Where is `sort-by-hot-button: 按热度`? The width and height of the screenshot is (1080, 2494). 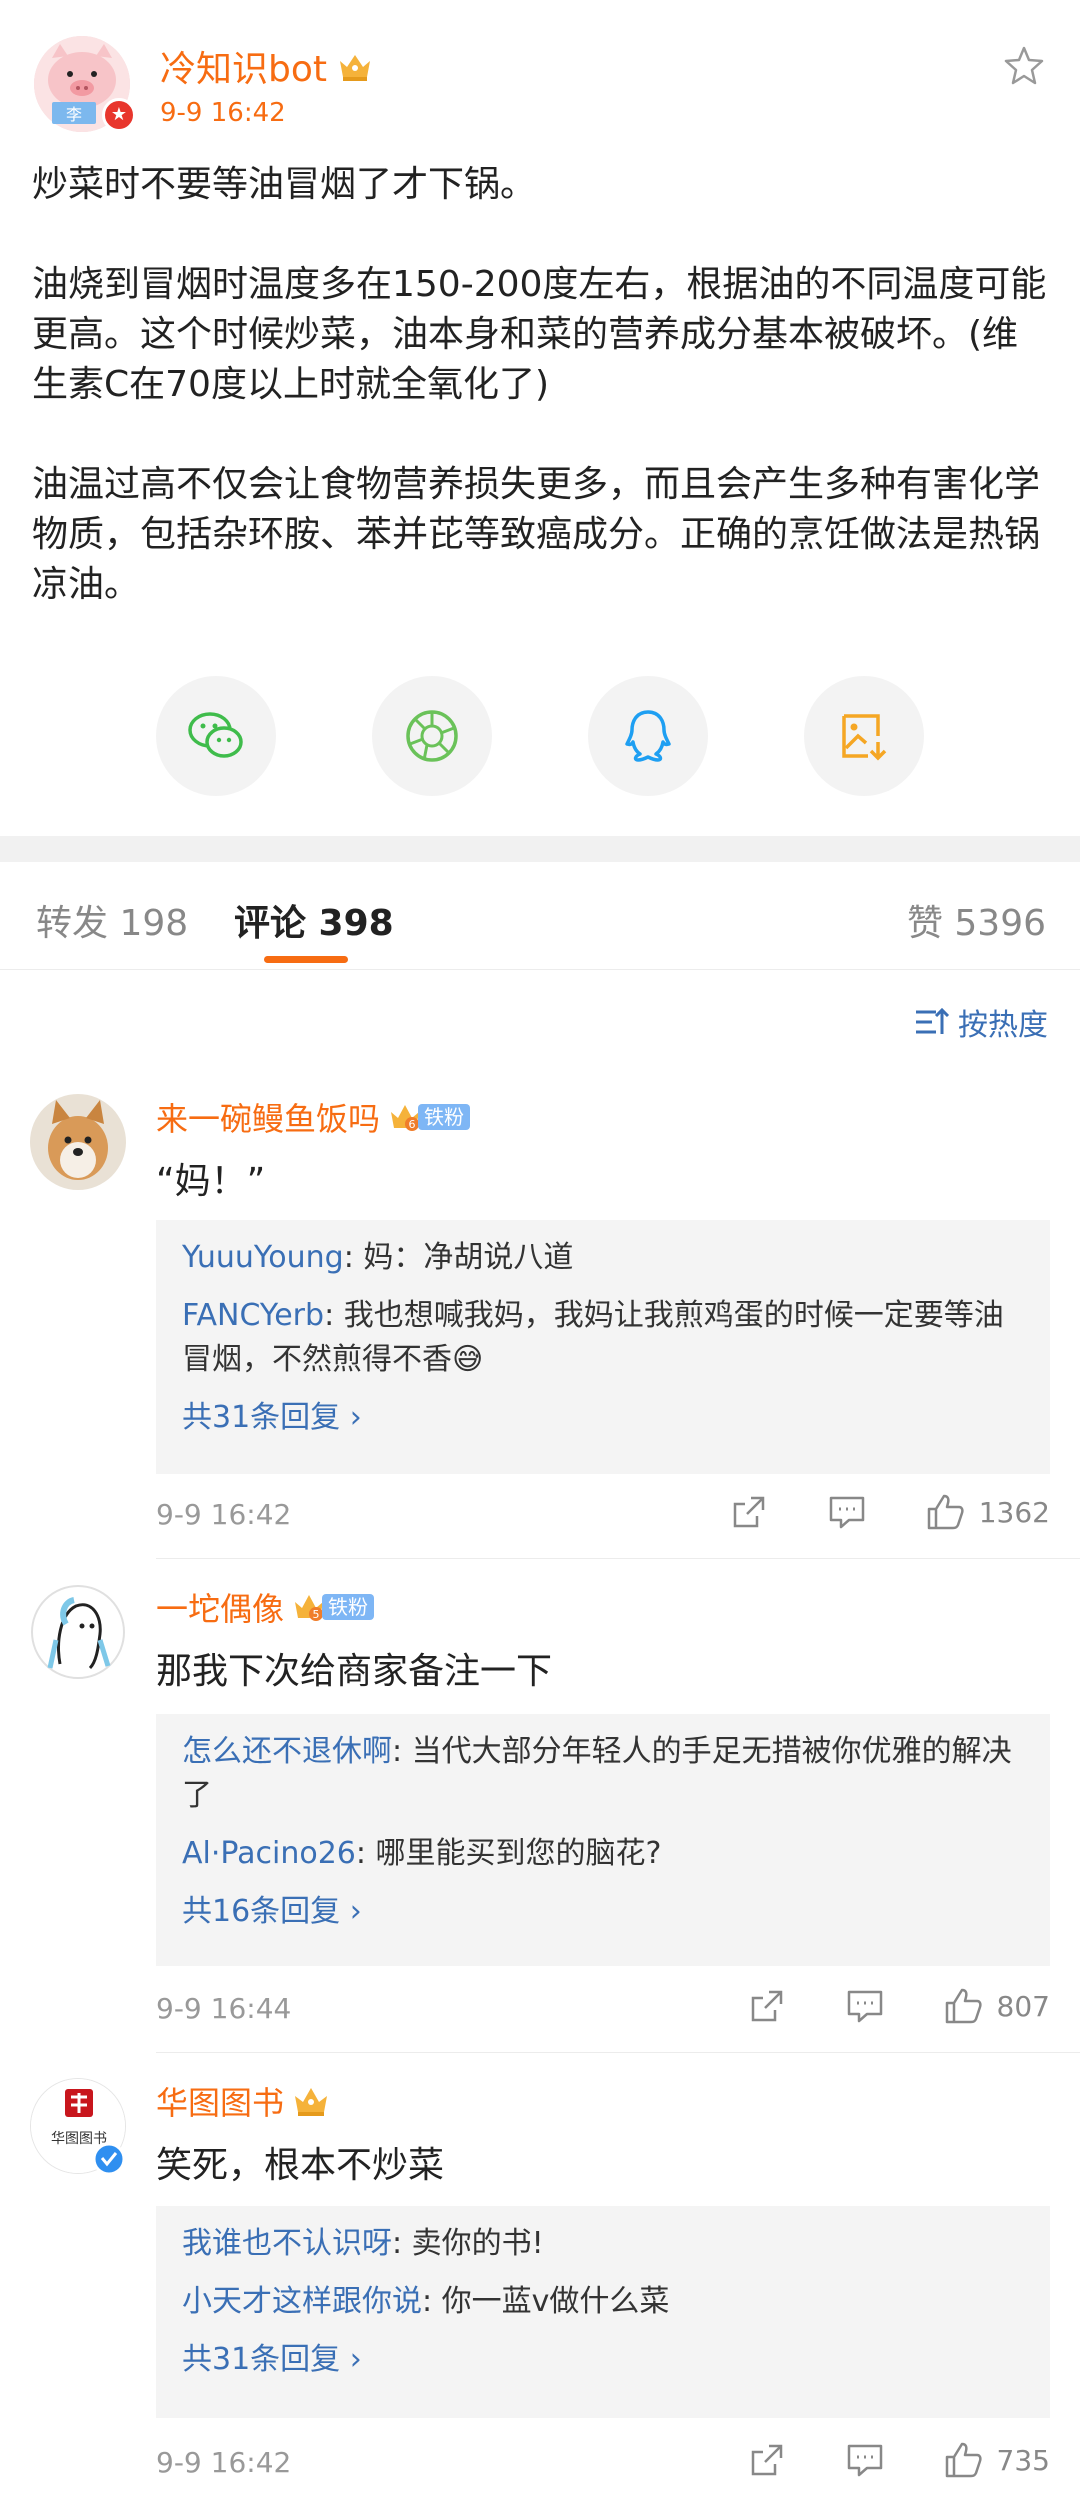 sort-by-hot-button: 按热度 is located at coordinates (981, 1022).